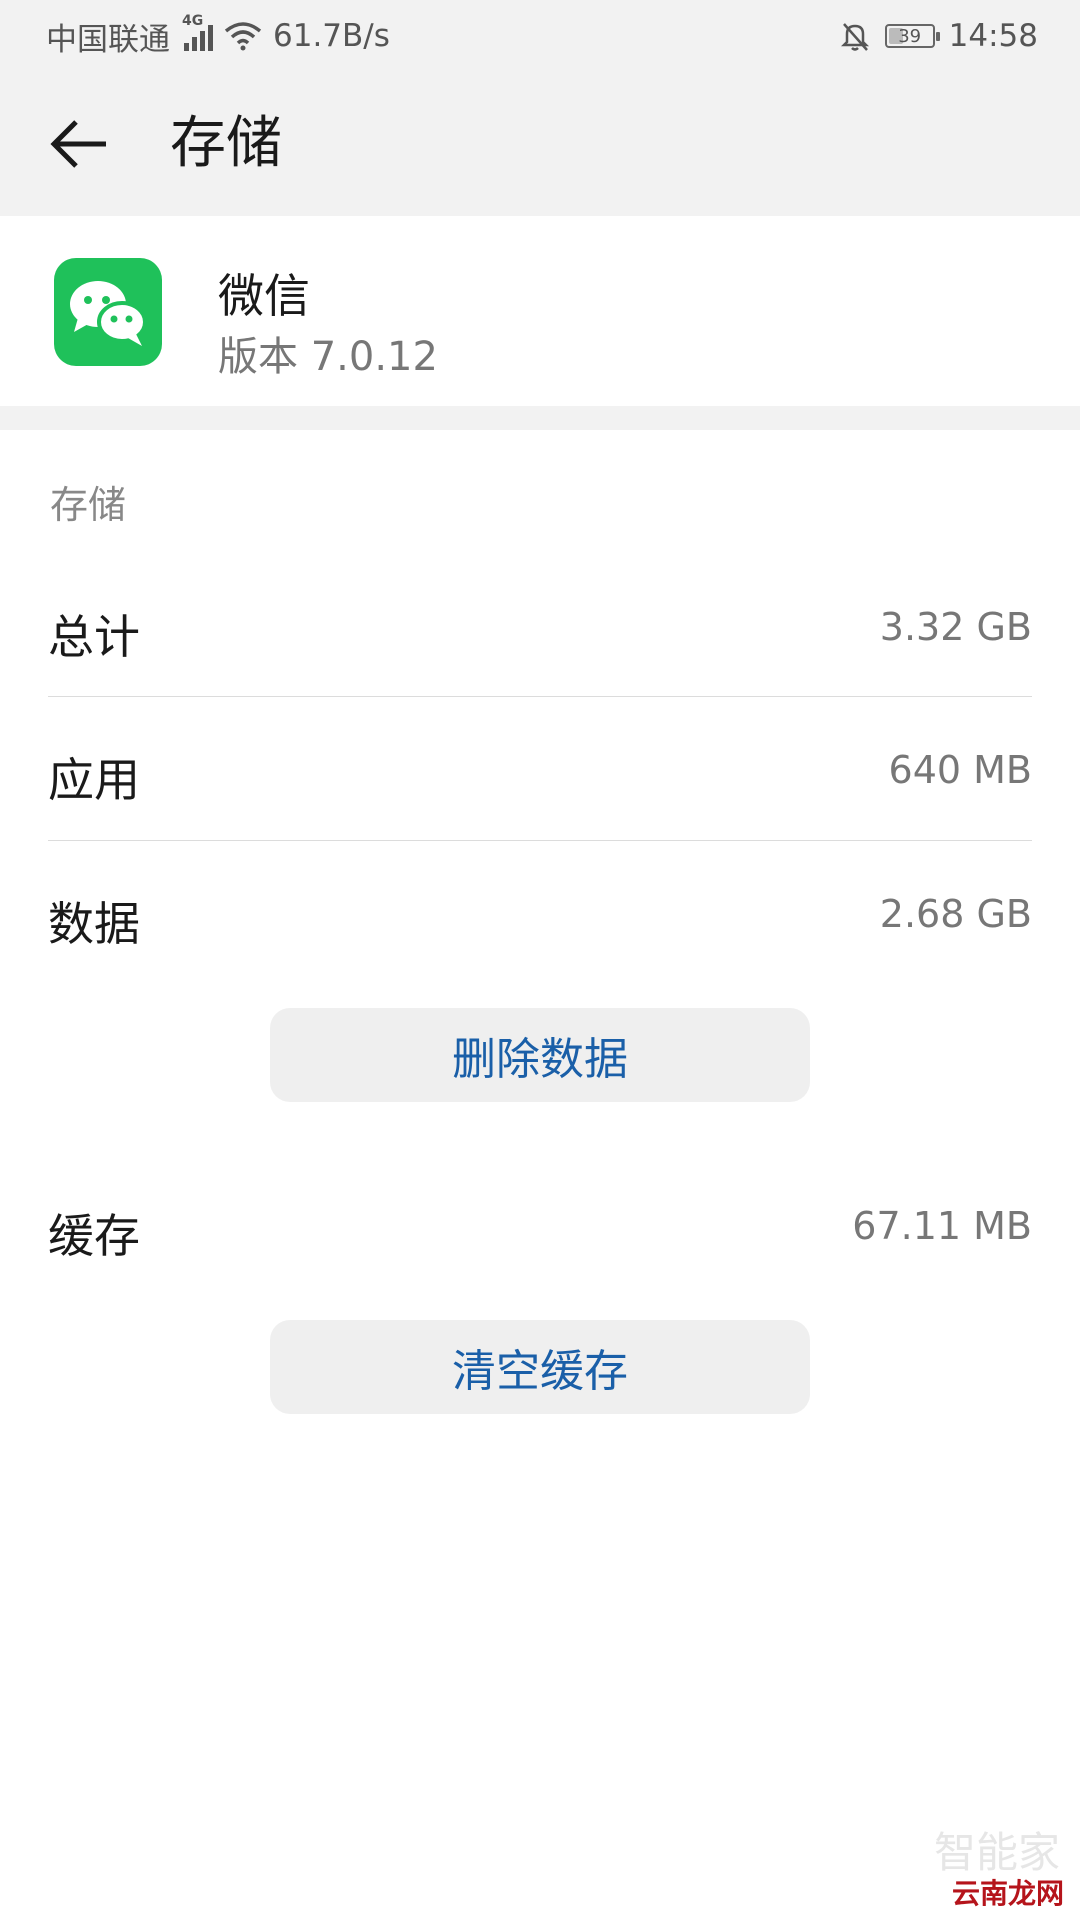  Describe the element at coordinates (854, 37) in the screenshot. I see `notifications-off-icon` at that location.